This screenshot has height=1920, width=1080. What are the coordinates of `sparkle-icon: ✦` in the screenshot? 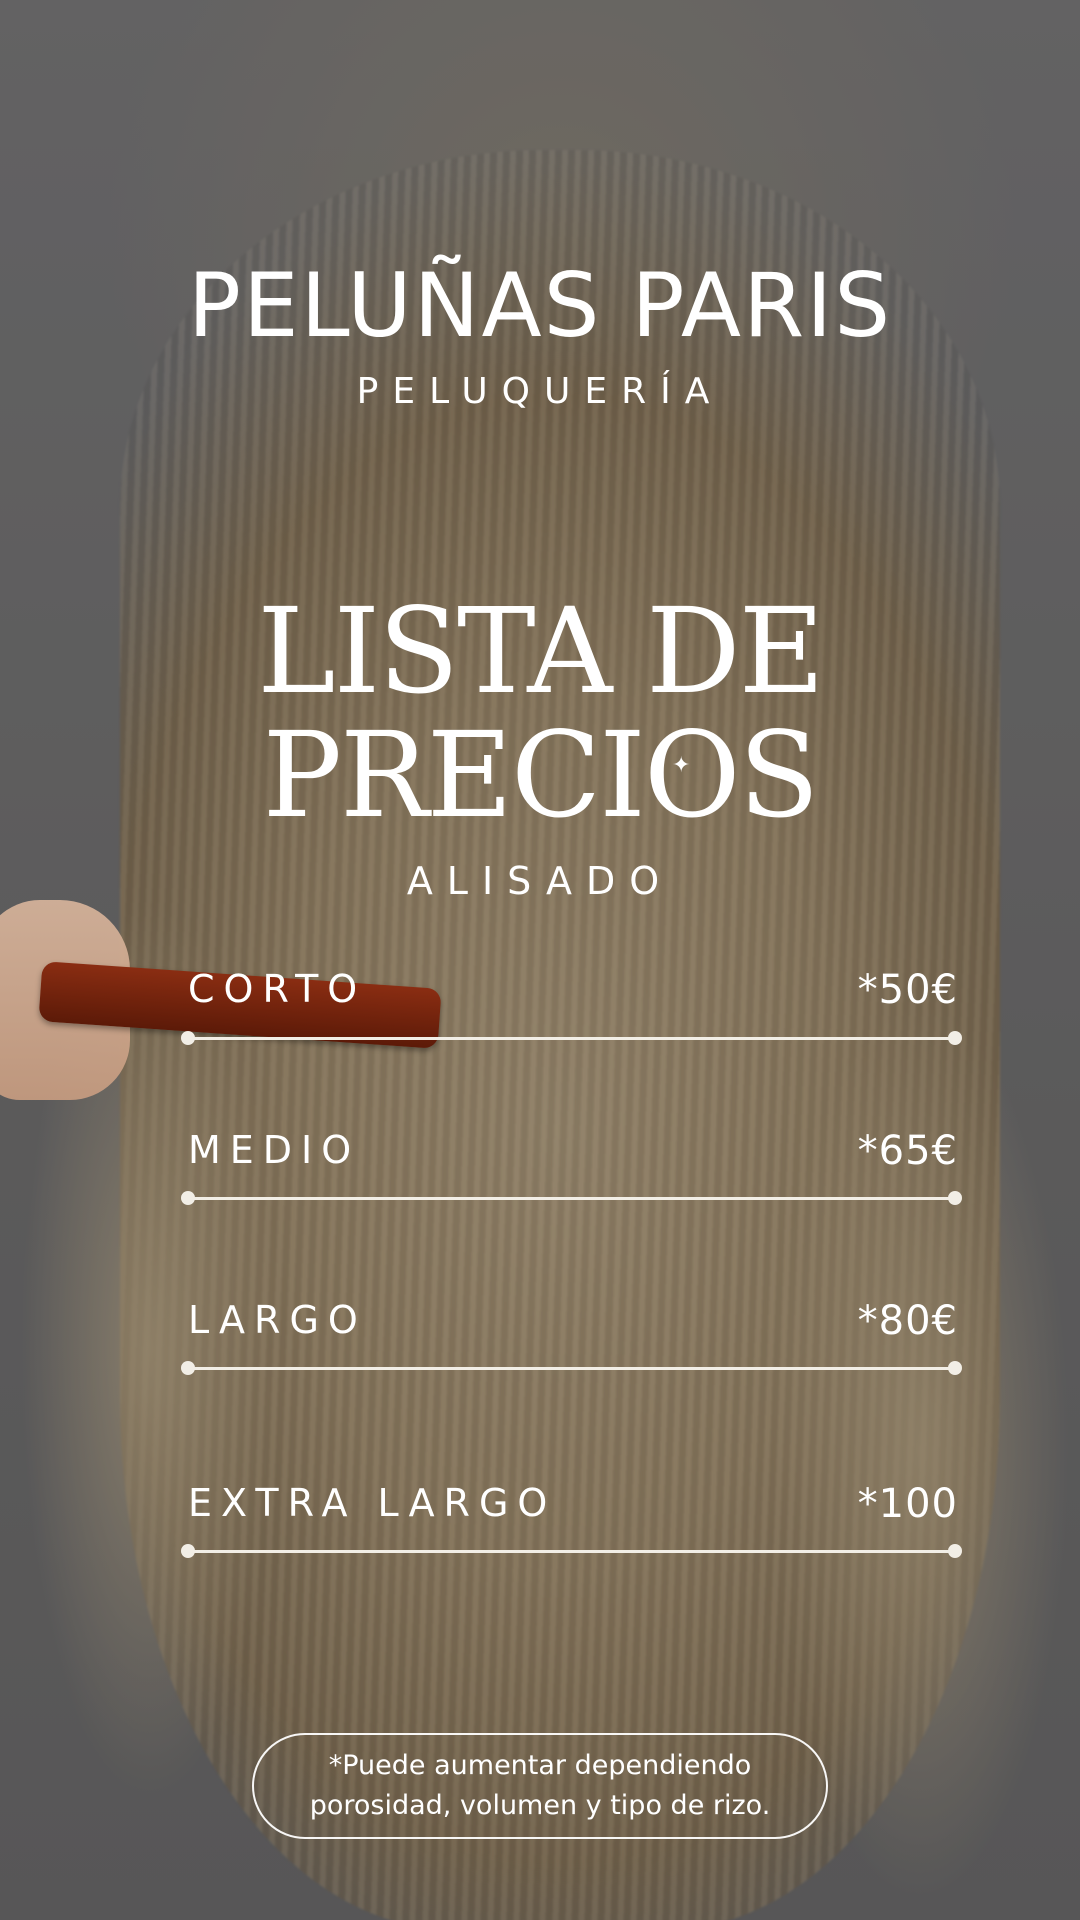 It's located at (681, 764).